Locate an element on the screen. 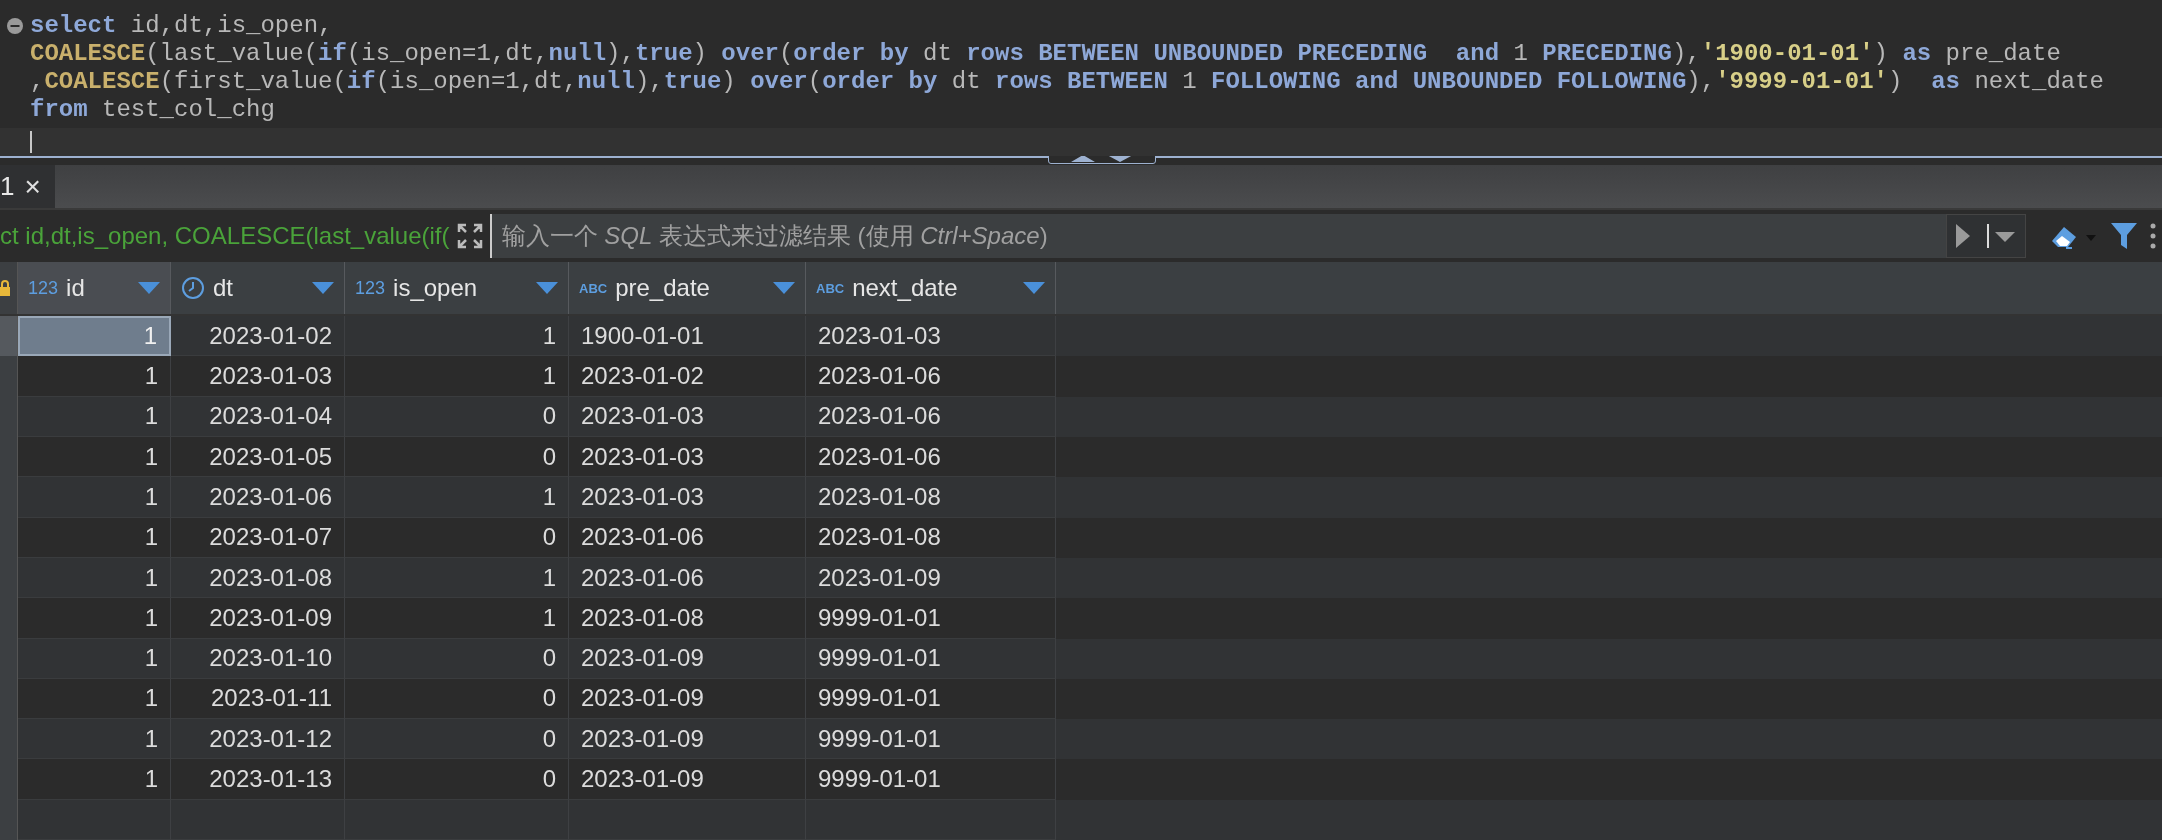 The height and width of the screenshot is (840, 2162). code-line: ,COALESCE(first_value(if(is_open=1,dt,null),true) over(order by dt rows BETWEEN 1 FOLLOWING and UNBOUNDED FOLLOWING),'9999-01-01') as next_date is located at coordinates (1067, 82).